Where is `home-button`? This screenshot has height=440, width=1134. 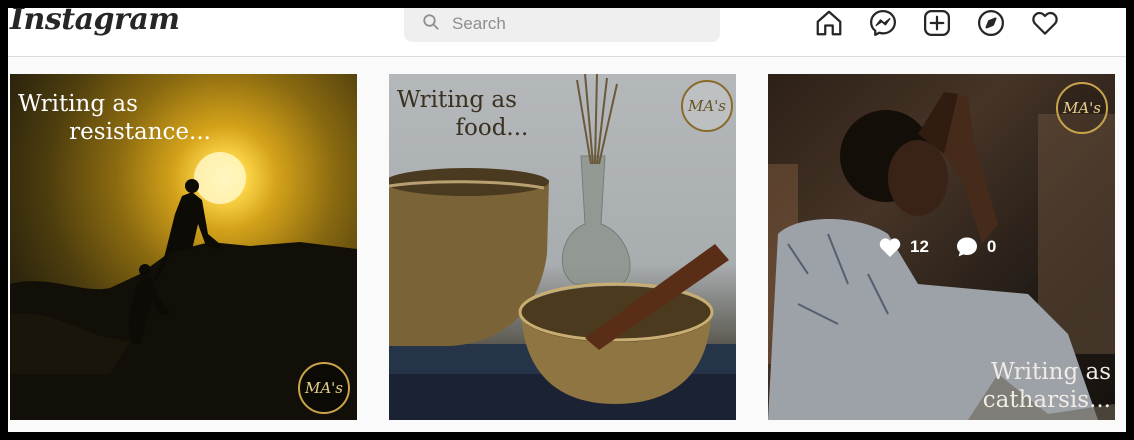 home-button is located at coordinates (829, 23).